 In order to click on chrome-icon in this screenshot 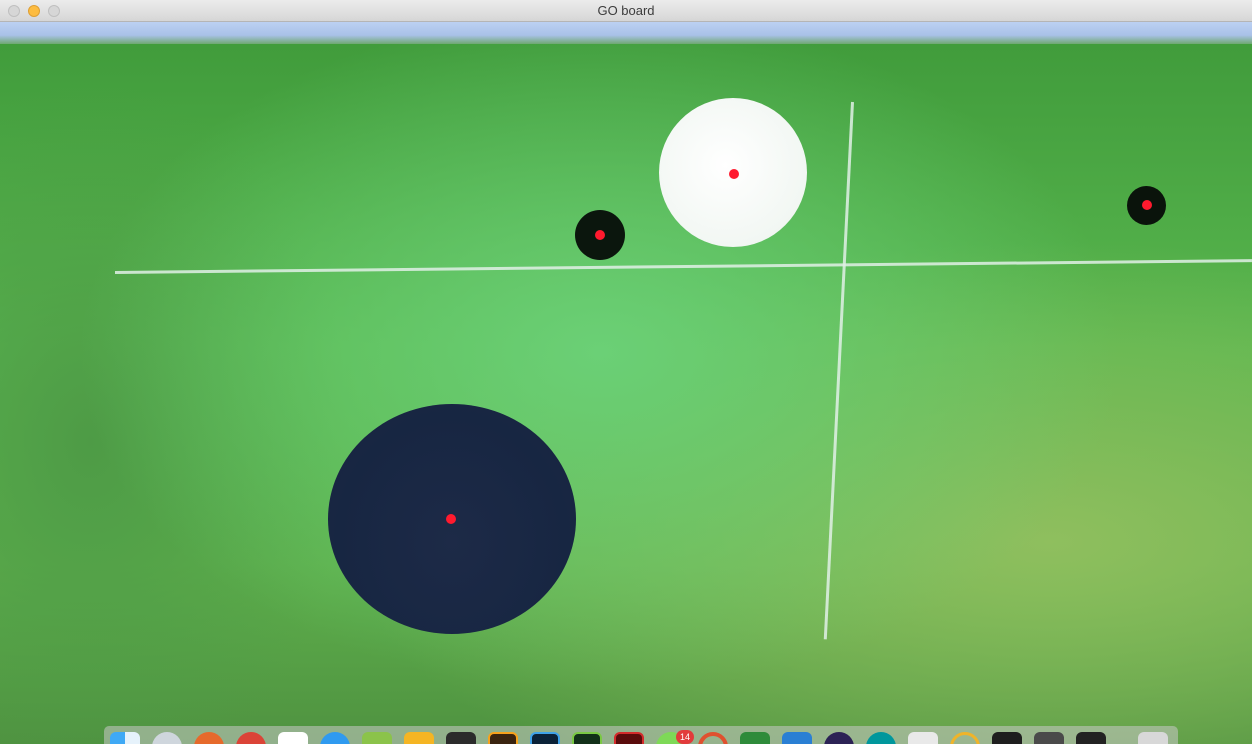, I will do `click(251, 738)`.